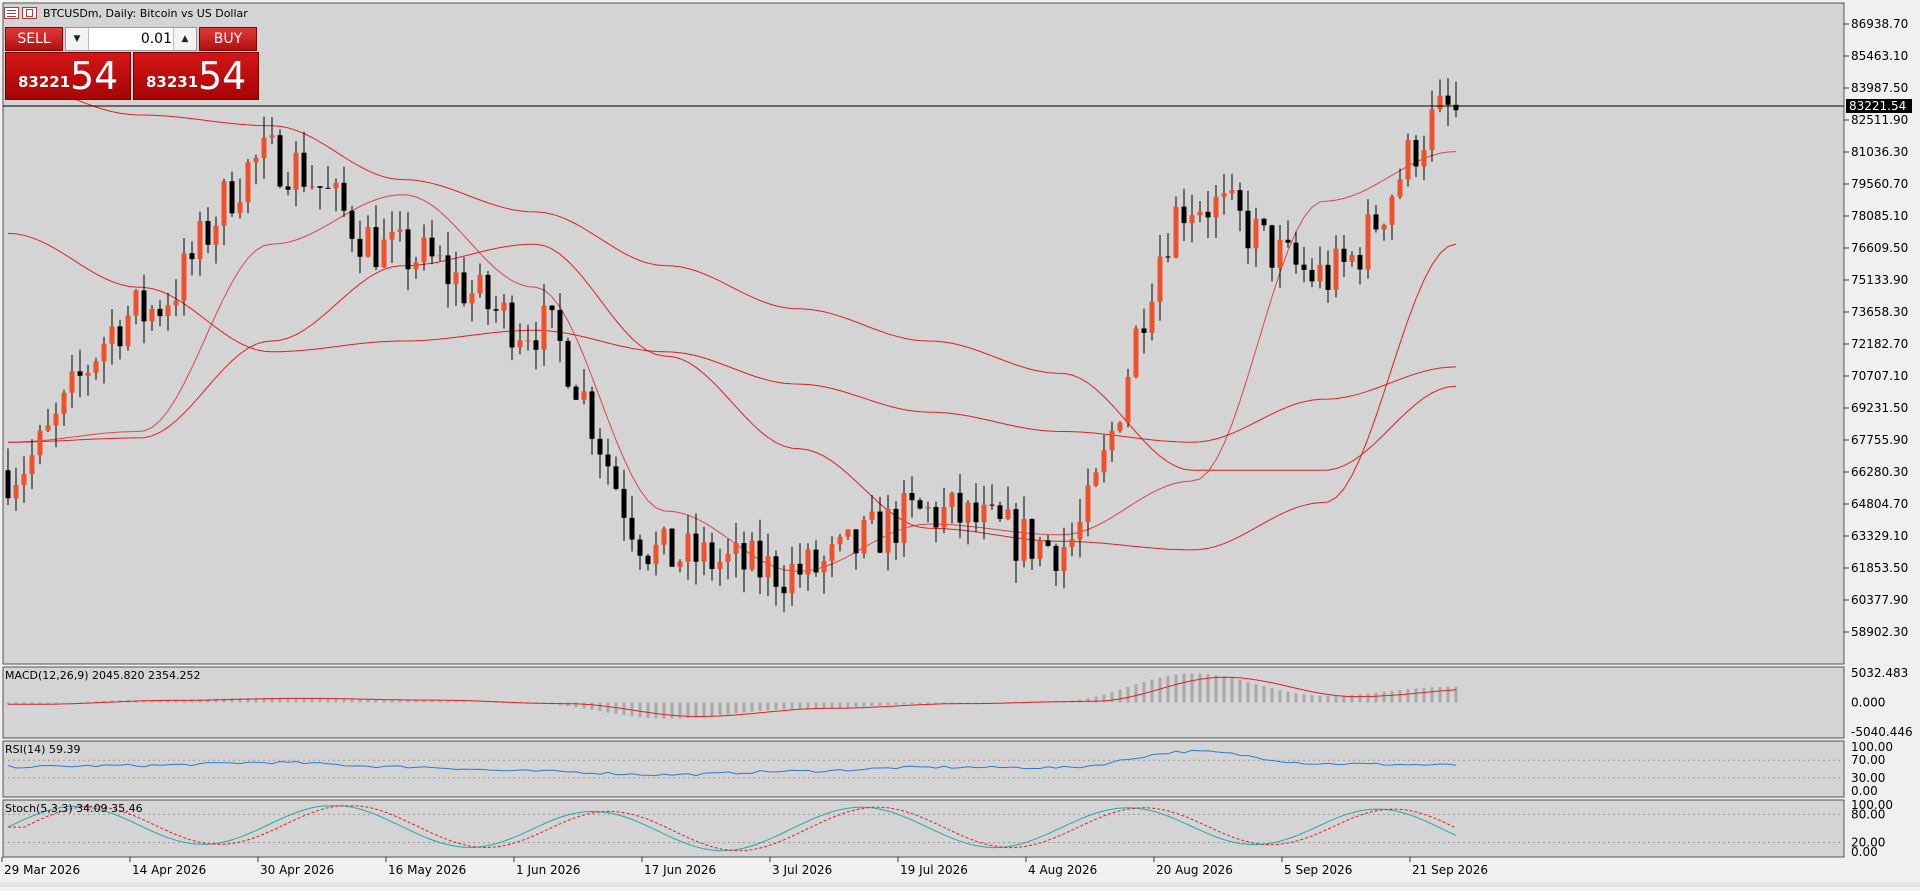 The width and height of the screenshot is (1920, 891). I want to click on sell-button-label: SELL, so click(34, 39).